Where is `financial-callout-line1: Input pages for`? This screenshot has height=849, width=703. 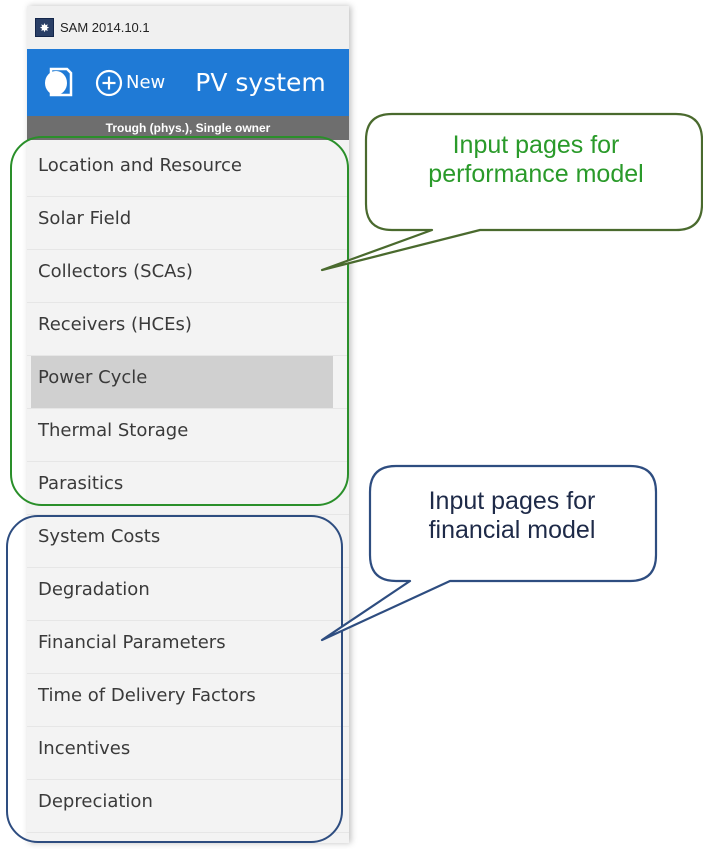
financial-callout-line1: Input pages for is located at coordinates (512, 501).